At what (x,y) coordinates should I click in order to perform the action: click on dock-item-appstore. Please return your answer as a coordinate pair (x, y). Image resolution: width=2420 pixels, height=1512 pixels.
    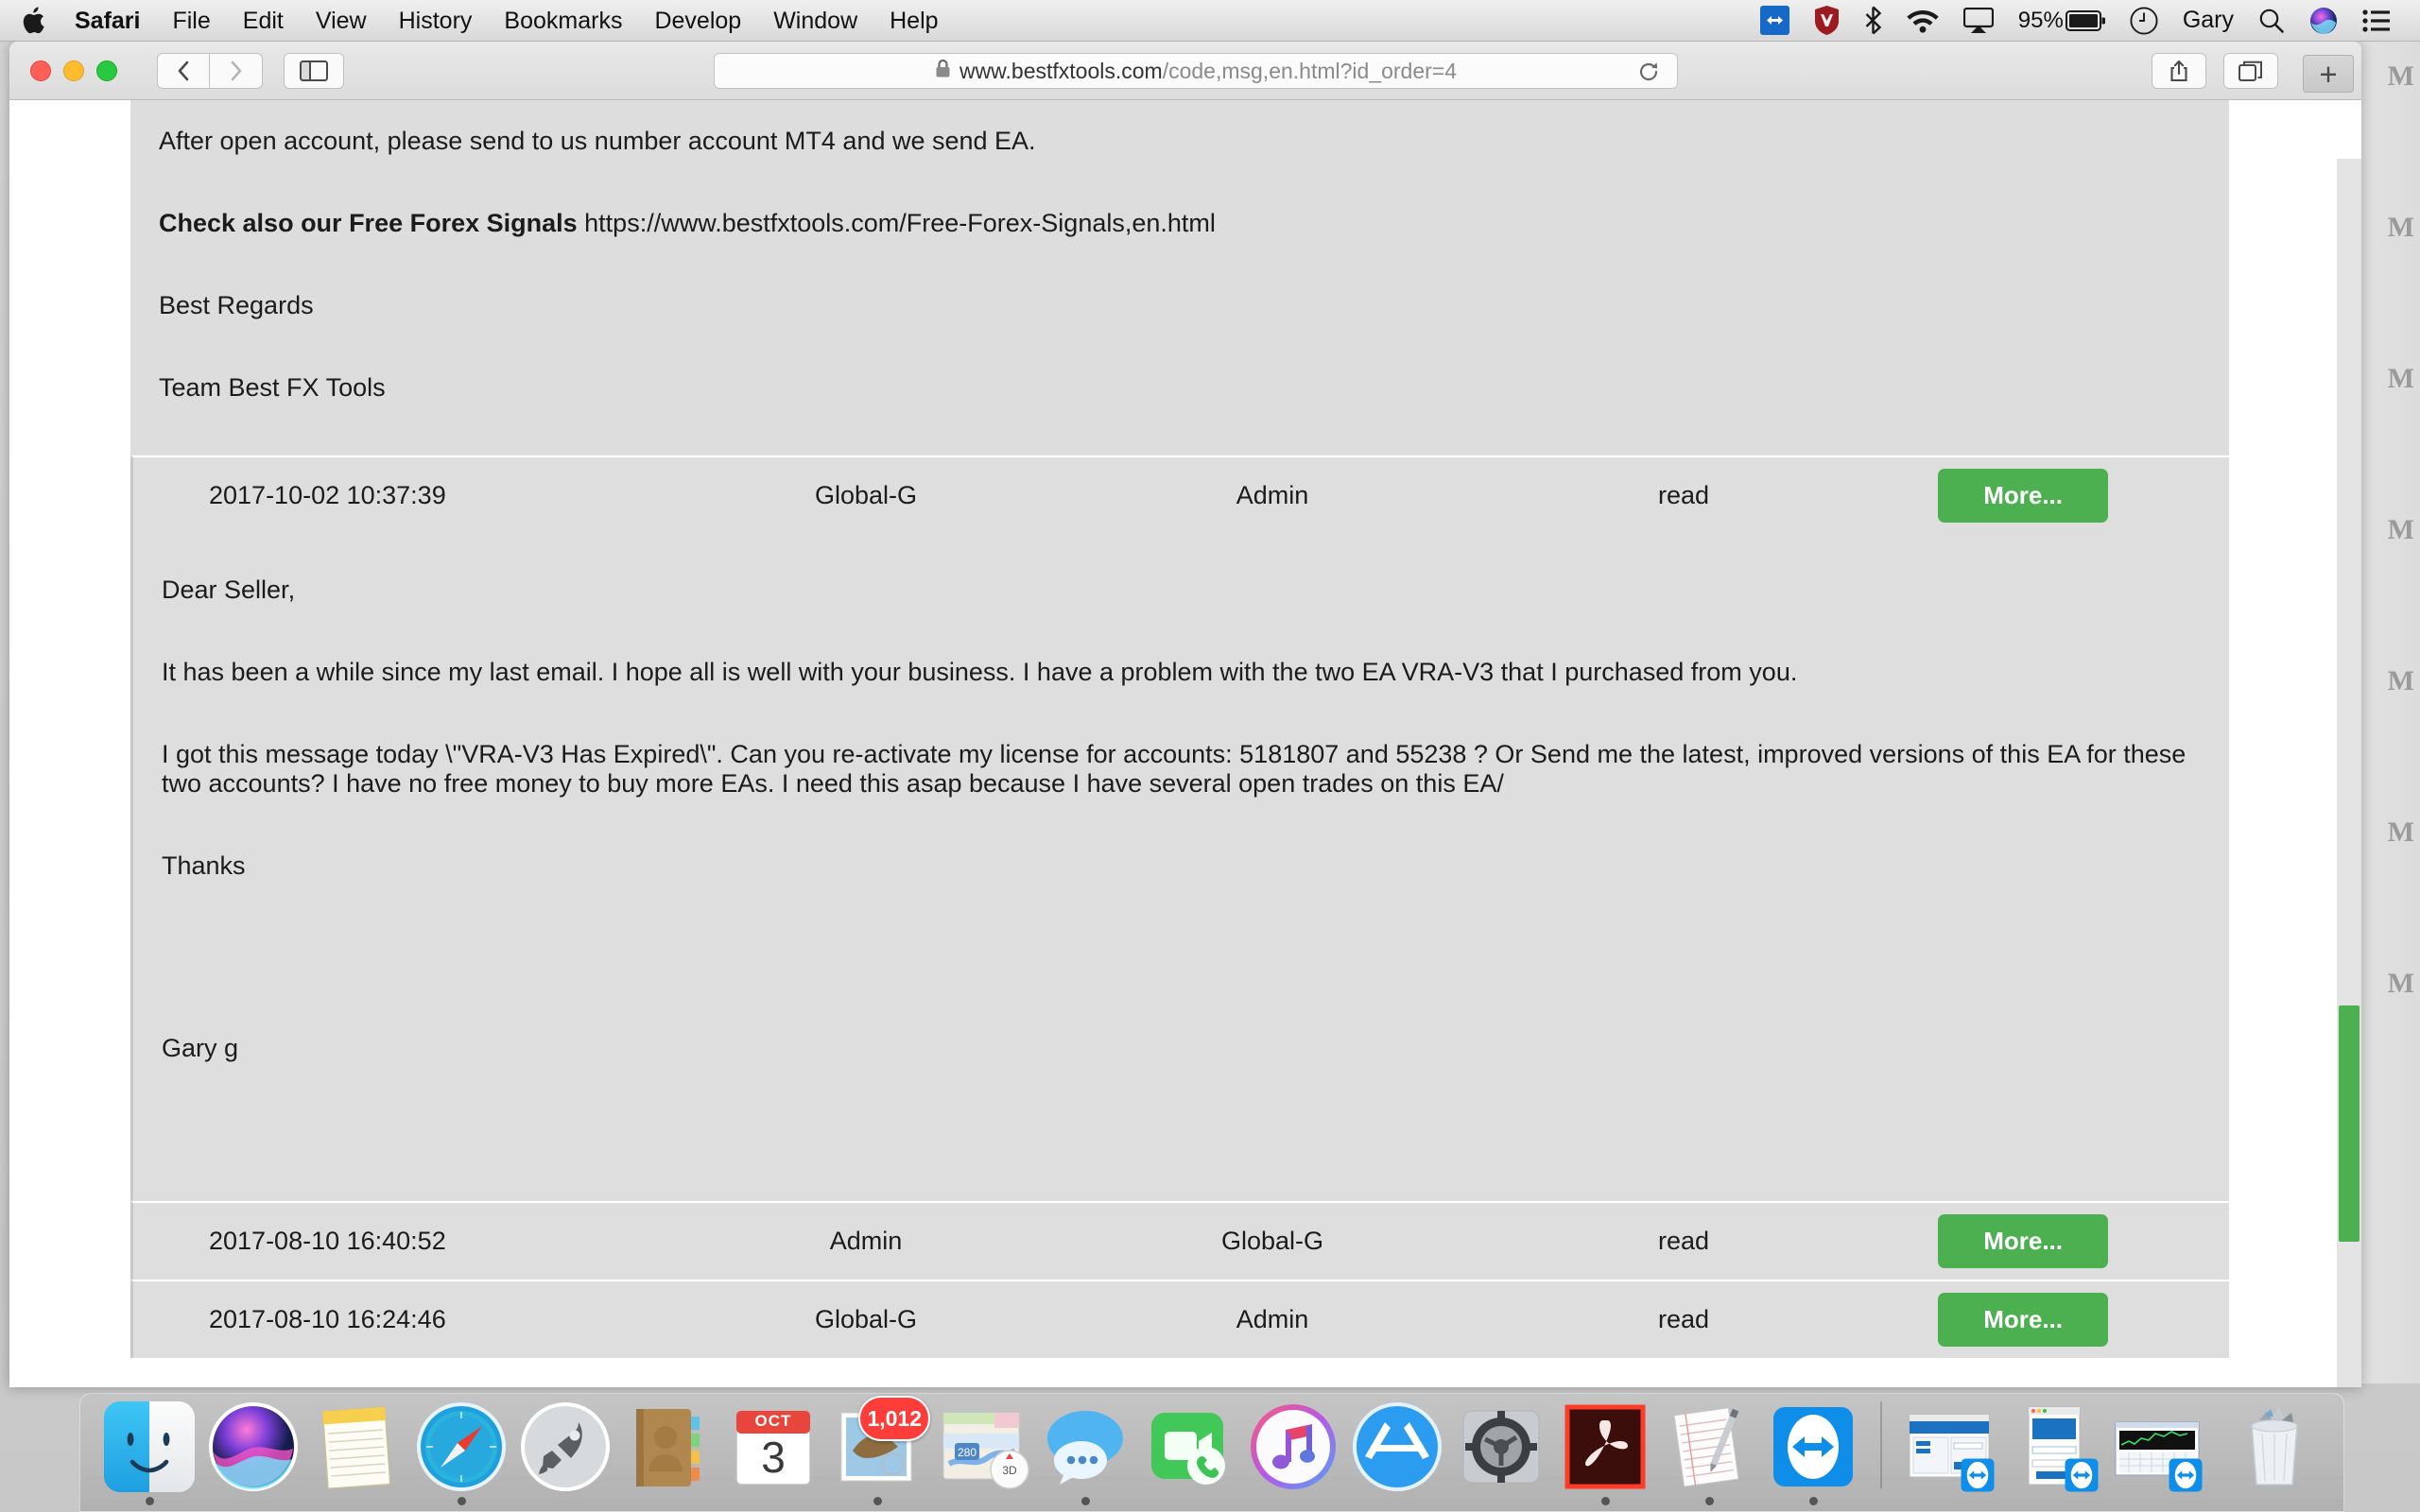
    Looking at the image, I should click on (1397, 1449).